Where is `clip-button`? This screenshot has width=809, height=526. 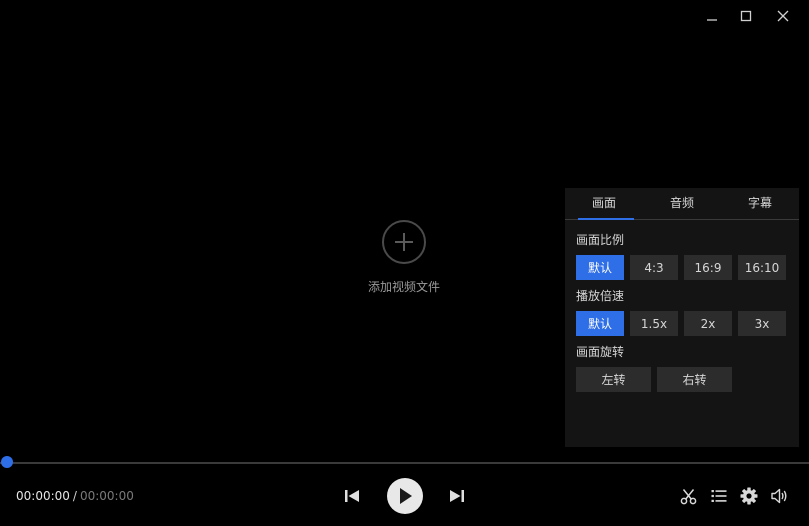
clip-button is located at coordinates (688, 496).